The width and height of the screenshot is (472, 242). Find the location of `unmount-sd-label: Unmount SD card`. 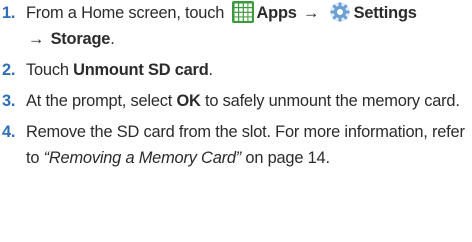

unmount-sd-label: Unmount SD card is located at coordinates (141, 70).